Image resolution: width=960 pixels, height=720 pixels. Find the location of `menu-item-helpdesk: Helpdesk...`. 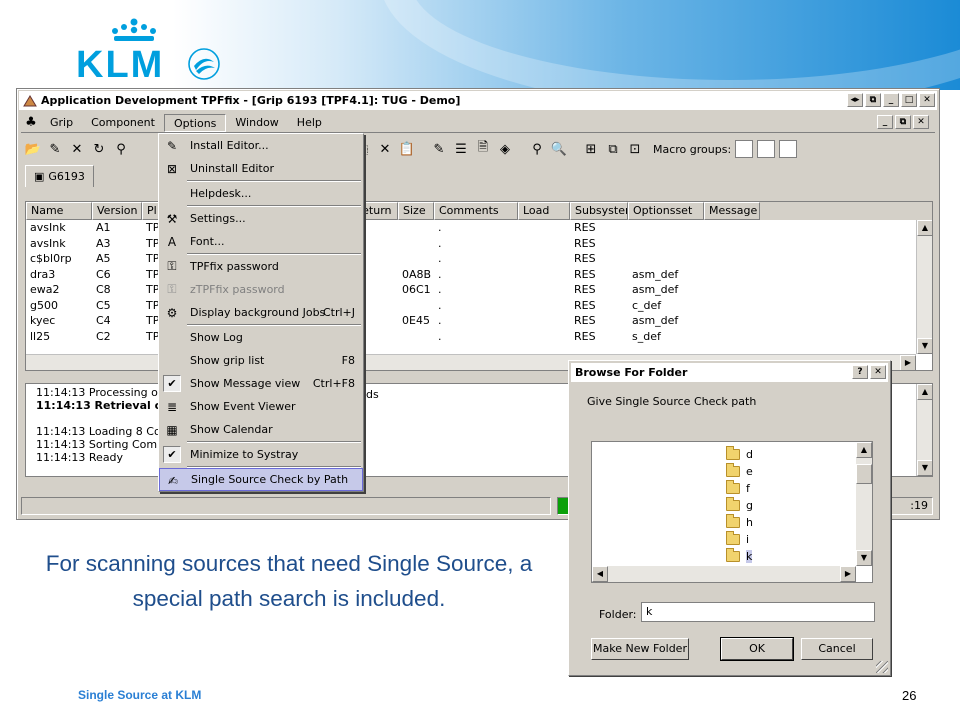

menu-item-helpdesk: Helpdesk... is located at coordinates (261, 193).